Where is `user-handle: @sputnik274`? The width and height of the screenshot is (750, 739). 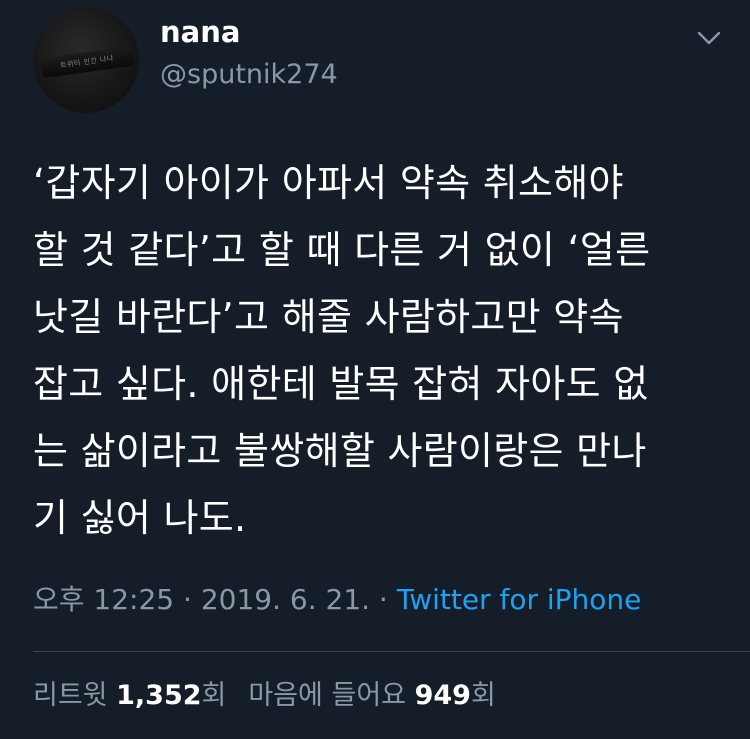
user-handle: @sputnik274 is located at coordinates (249, 75).